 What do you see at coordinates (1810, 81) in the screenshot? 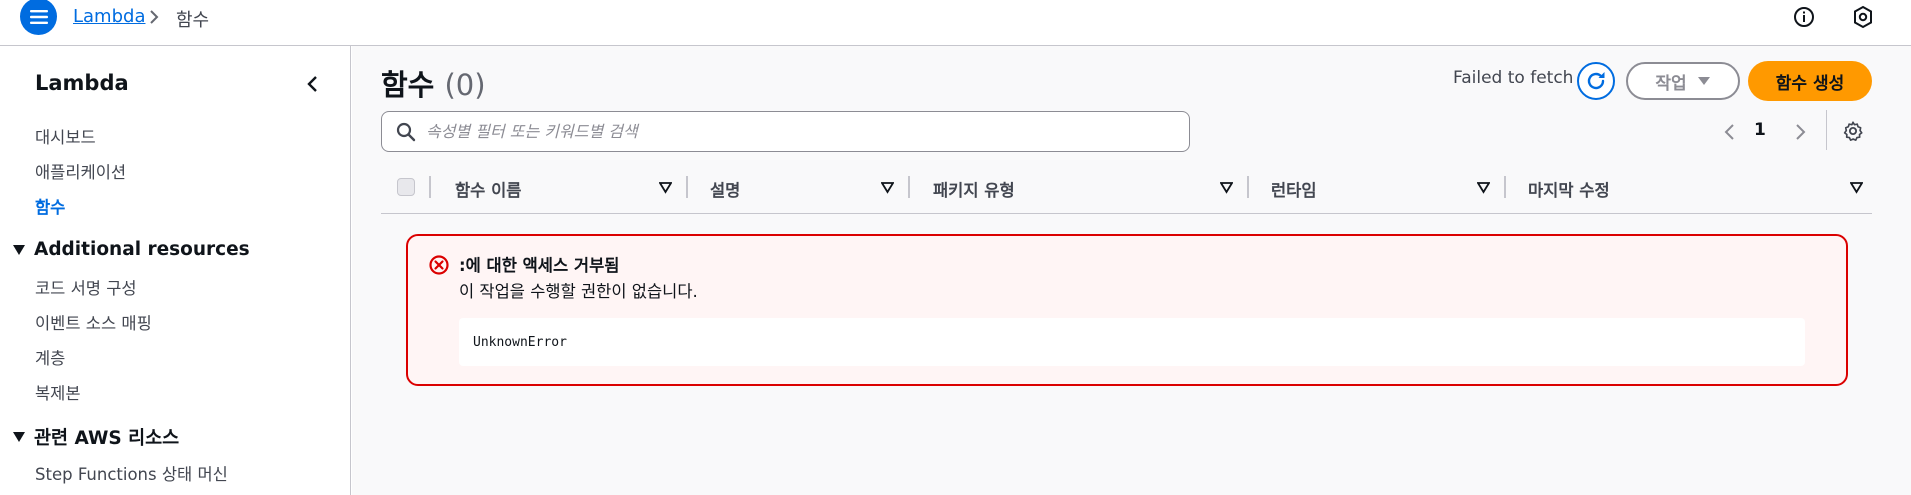
I see `create-function-button: 함수 생성` at bounding box center [1810, 81].